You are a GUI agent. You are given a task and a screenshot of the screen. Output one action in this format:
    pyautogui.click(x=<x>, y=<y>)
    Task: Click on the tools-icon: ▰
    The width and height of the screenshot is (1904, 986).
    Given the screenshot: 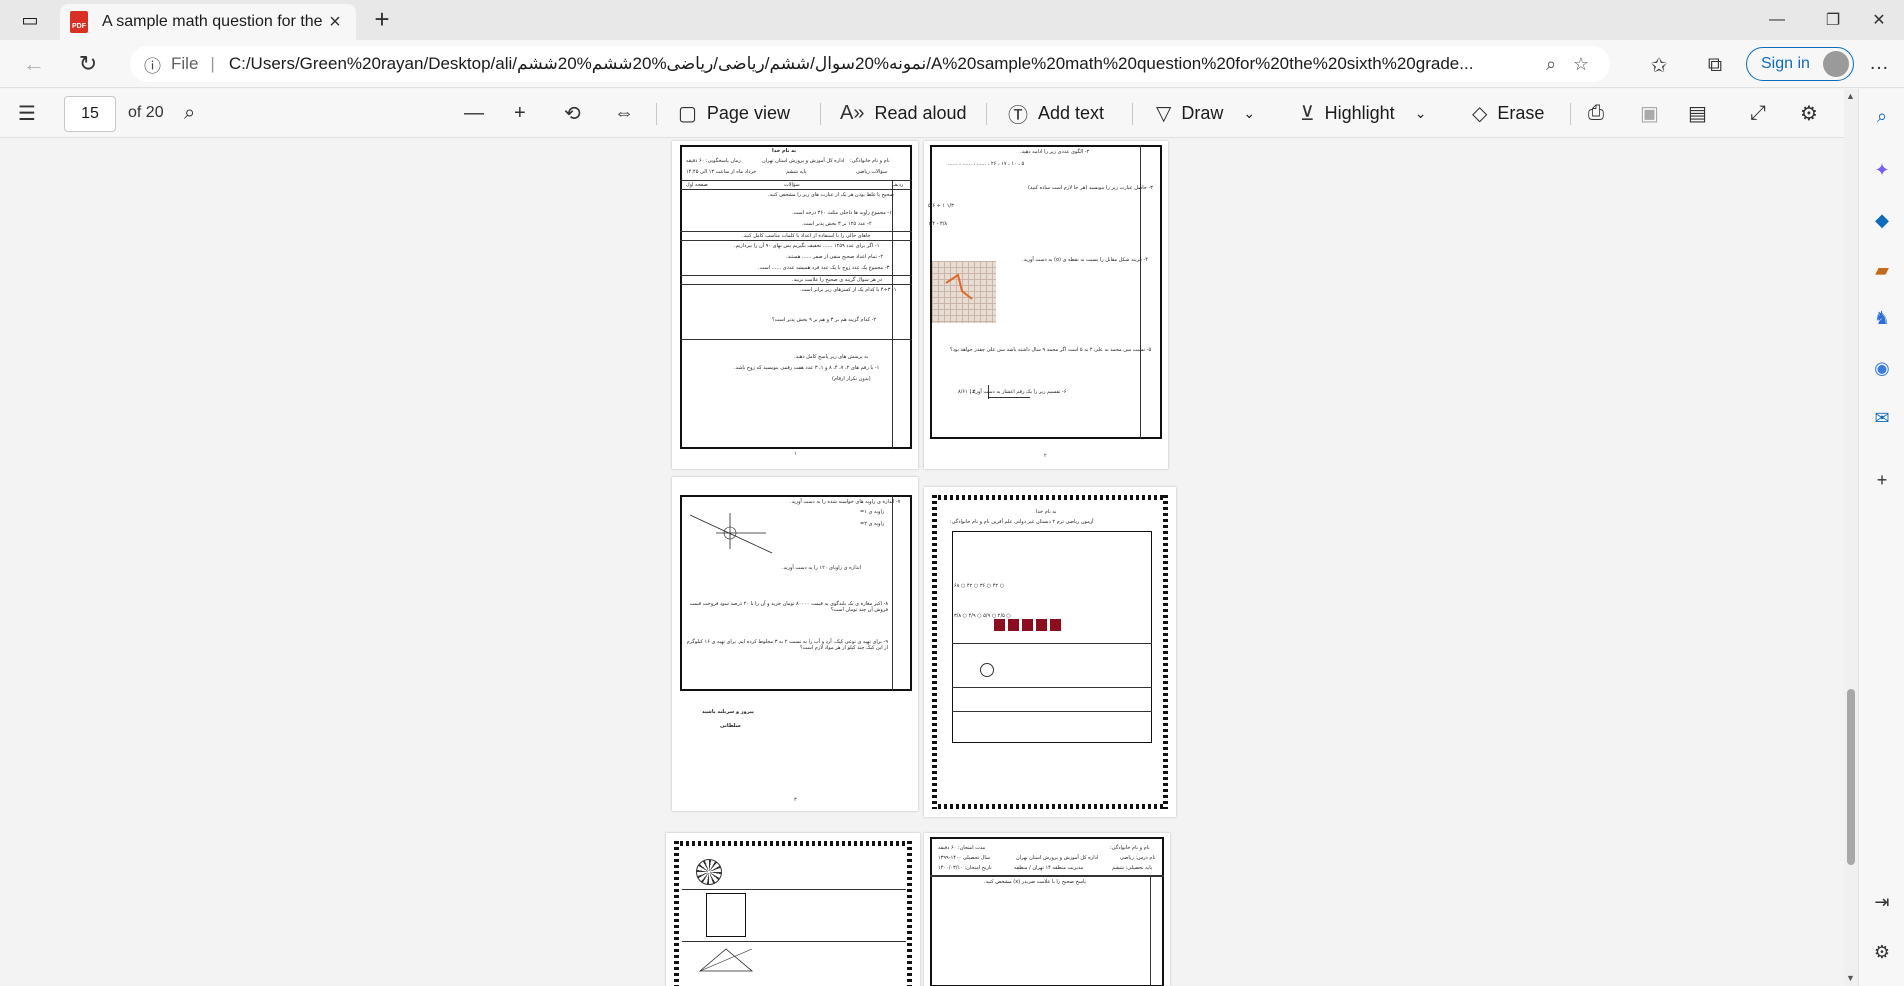 What is the action you would take?
    pyautogui.click(x=1882, y=270)
    